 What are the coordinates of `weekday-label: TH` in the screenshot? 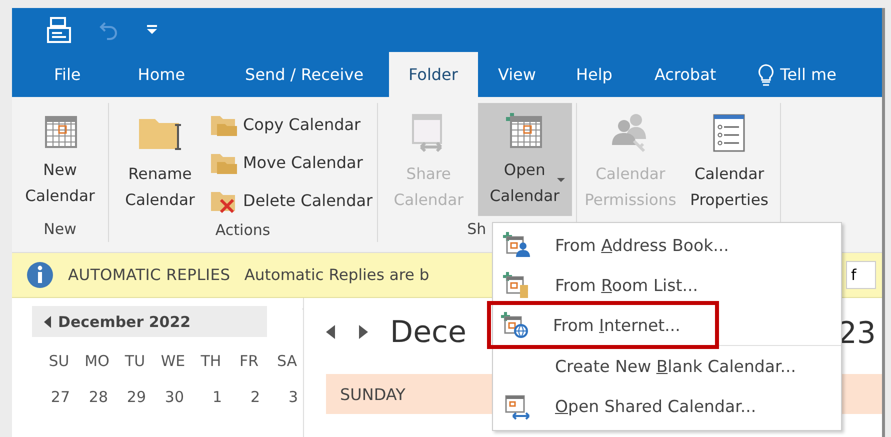 It's located at (211, 361).